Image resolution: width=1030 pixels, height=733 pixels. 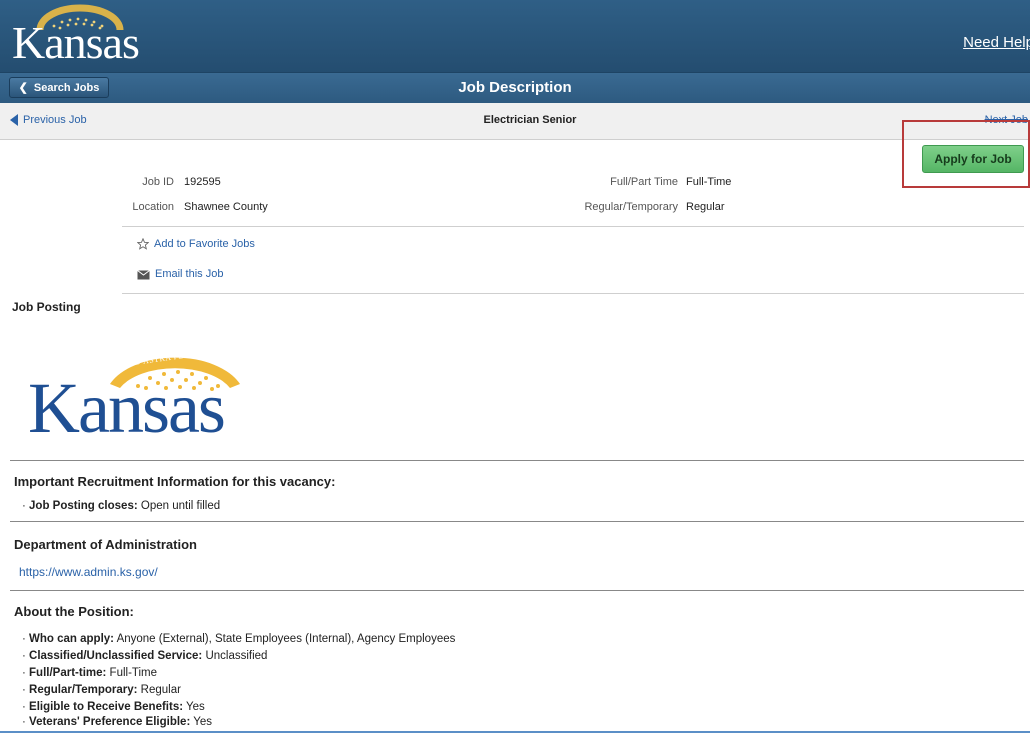 What do you see at coordinates (709, 182) in the screenshot?
I see `full-part-time-value: Full-Time` at bounding box center [709, 182].